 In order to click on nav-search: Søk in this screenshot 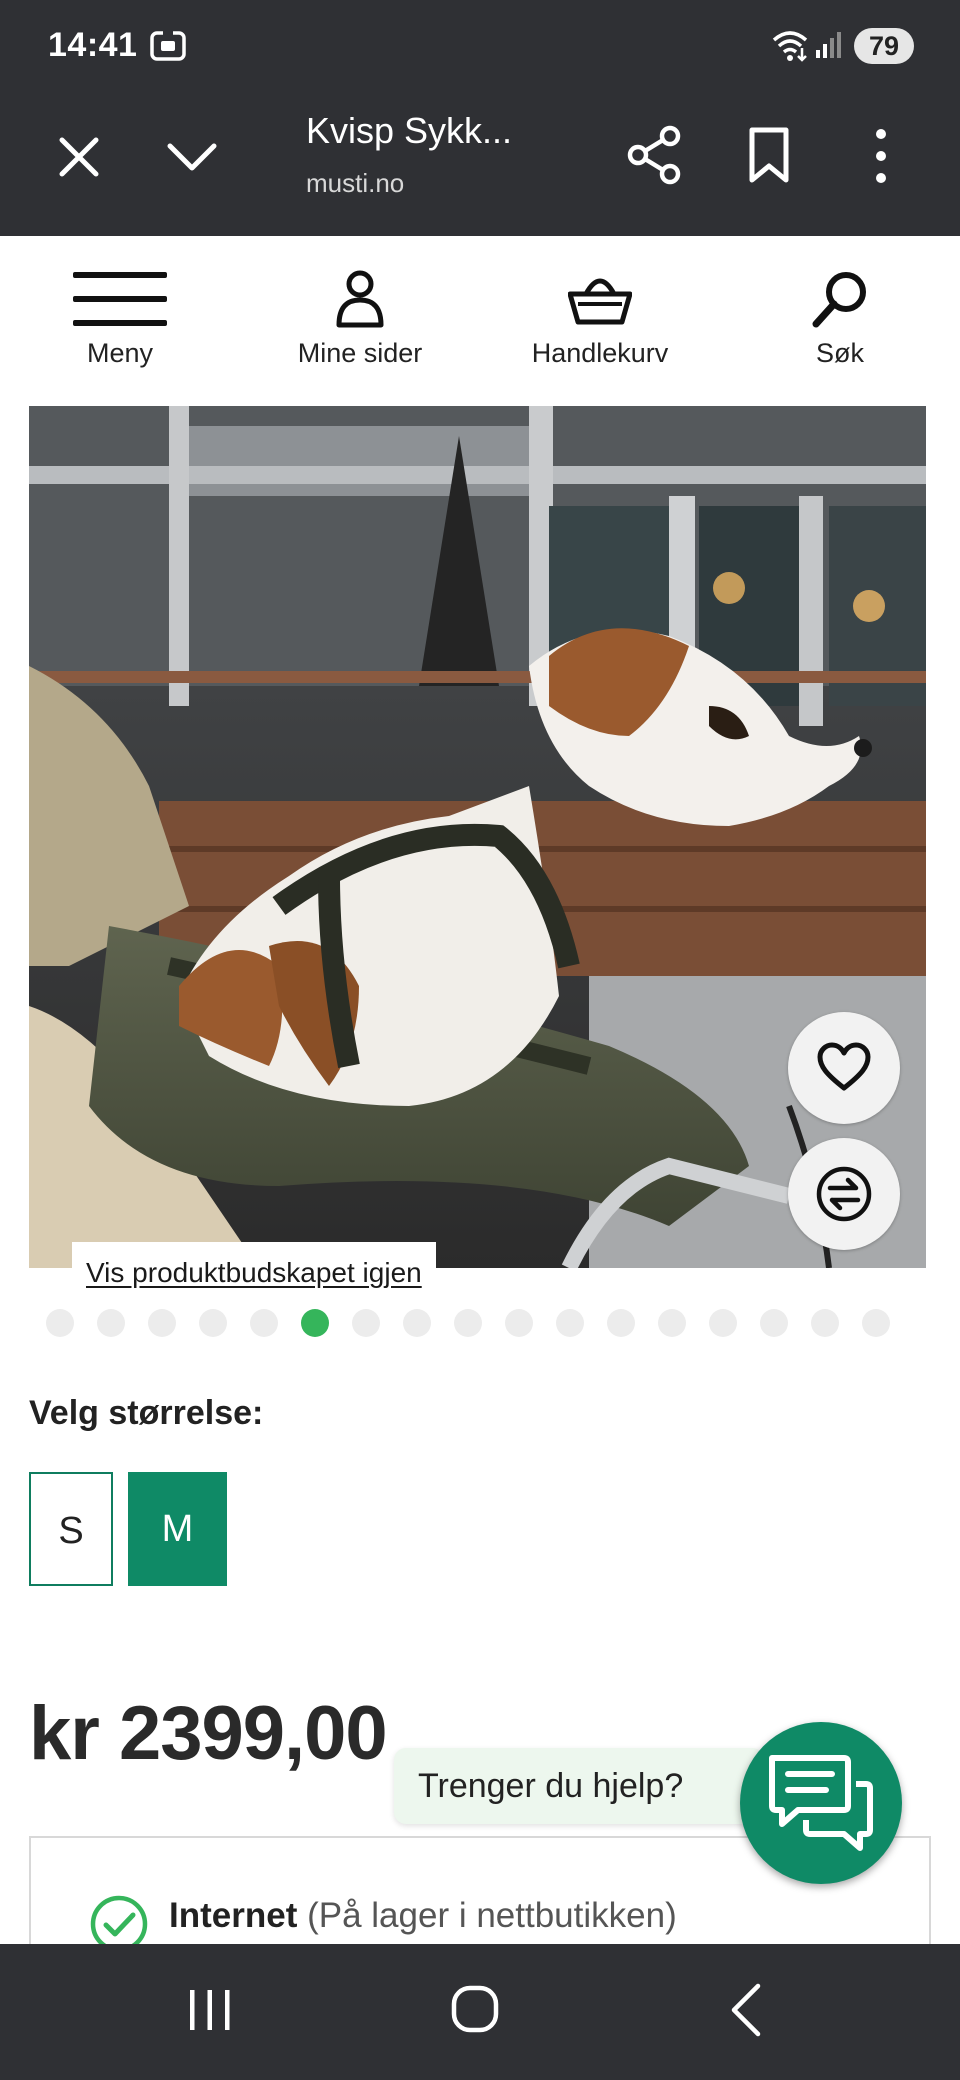, I will do `click(840, 321)`.